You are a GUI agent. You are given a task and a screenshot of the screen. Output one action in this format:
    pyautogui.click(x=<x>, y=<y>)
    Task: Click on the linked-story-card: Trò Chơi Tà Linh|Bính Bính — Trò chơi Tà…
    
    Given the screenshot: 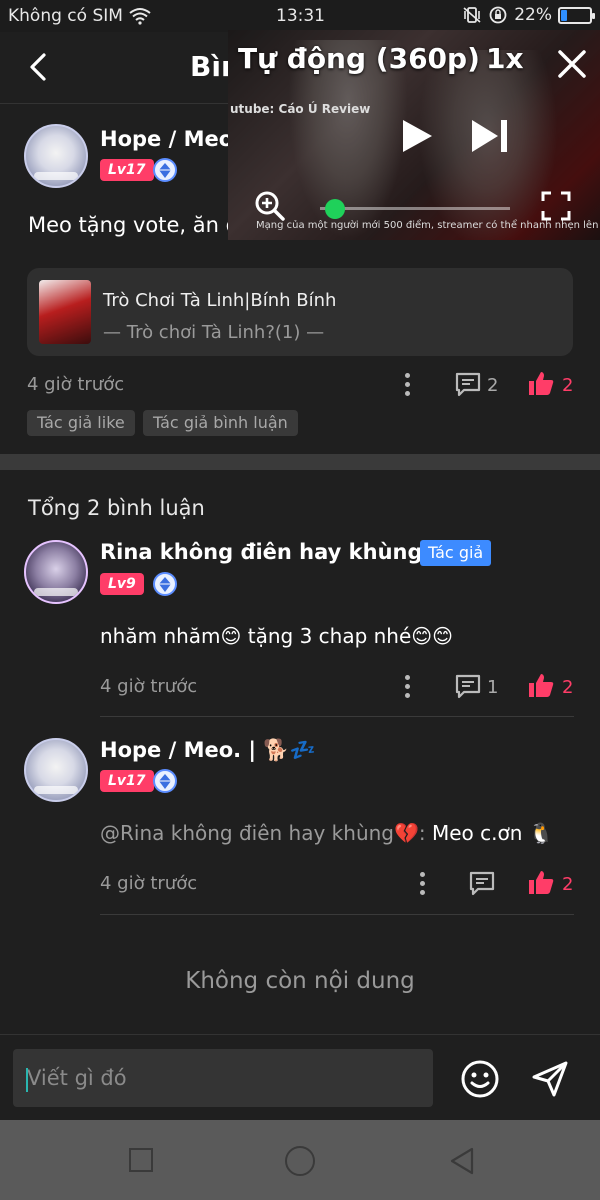 What is the action you would take?
    pyautogui.click(x=300, y=312)
    